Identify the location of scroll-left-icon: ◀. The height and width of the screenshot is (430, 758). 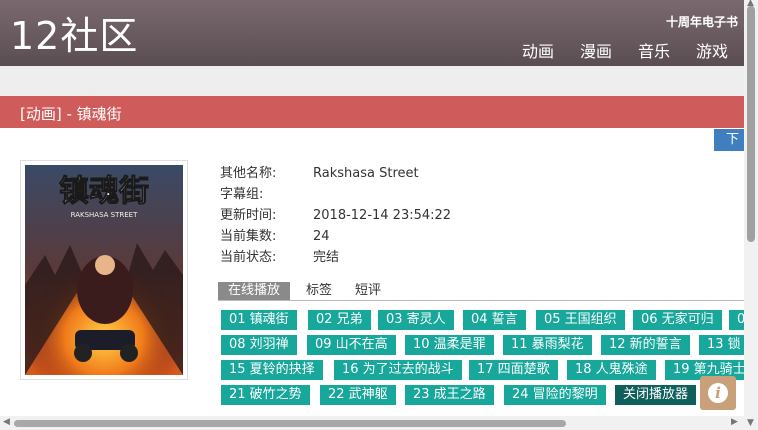
(6, 422).